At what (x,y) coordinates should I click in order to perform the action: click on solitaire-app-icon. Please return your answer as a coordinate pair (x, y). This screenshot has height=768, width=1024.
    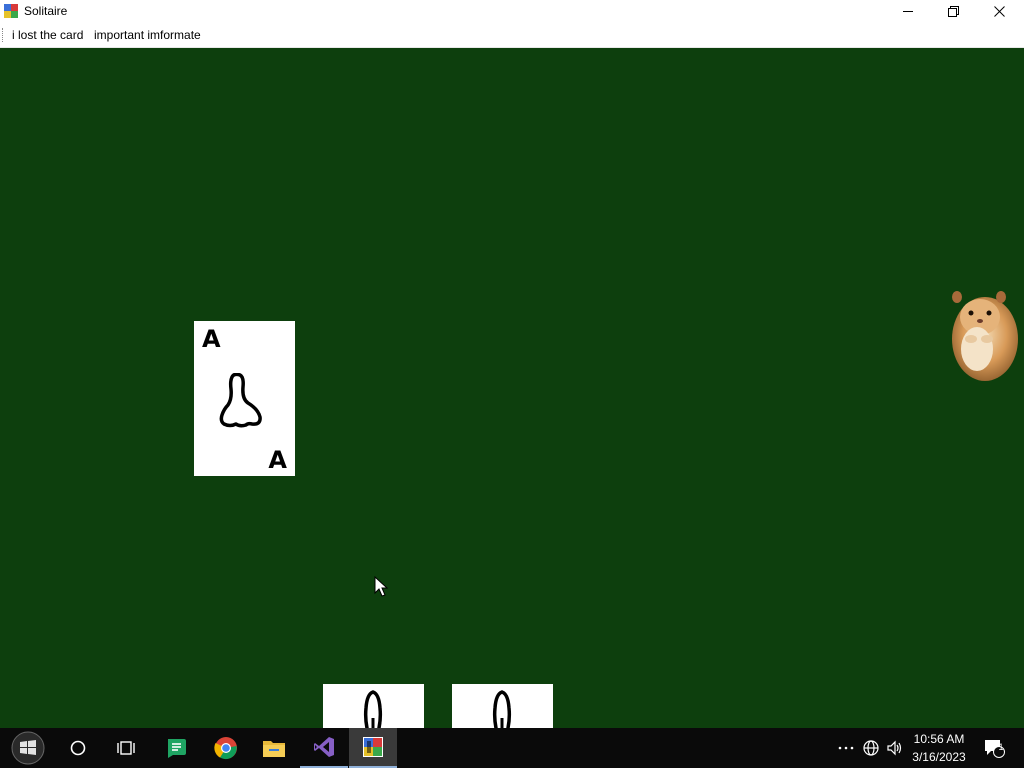
    Looking at the image, I should click on (373, 747).